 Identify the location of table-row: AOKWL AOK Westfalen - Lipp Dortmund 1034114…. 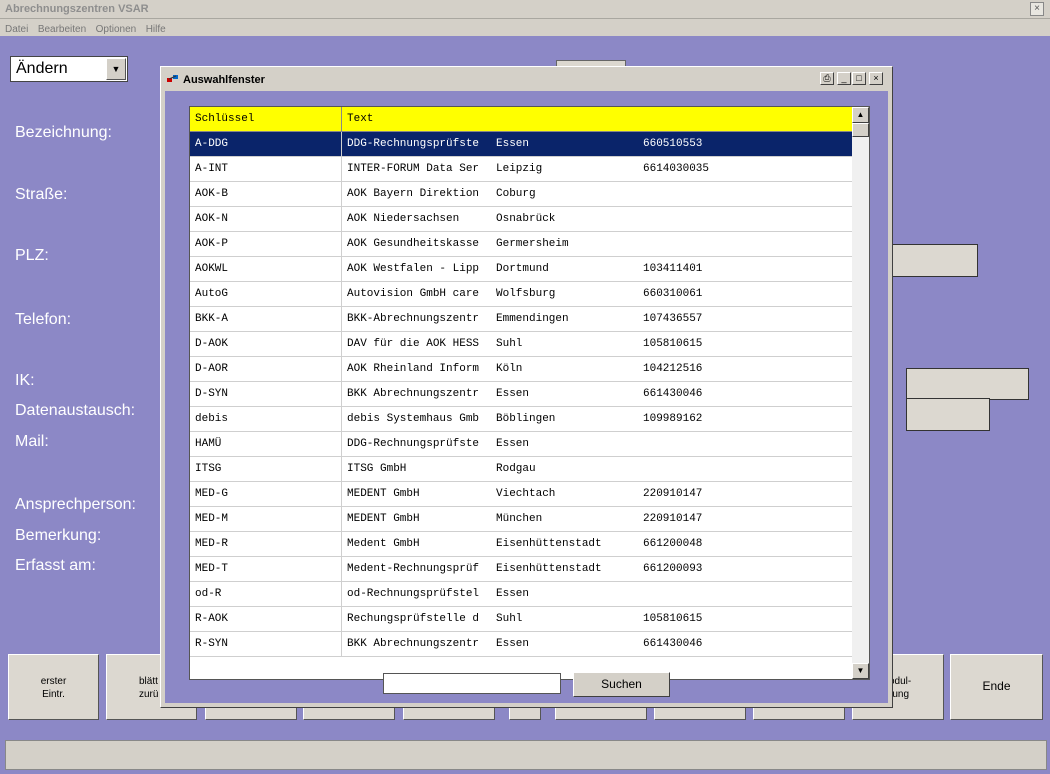
(521, 269).